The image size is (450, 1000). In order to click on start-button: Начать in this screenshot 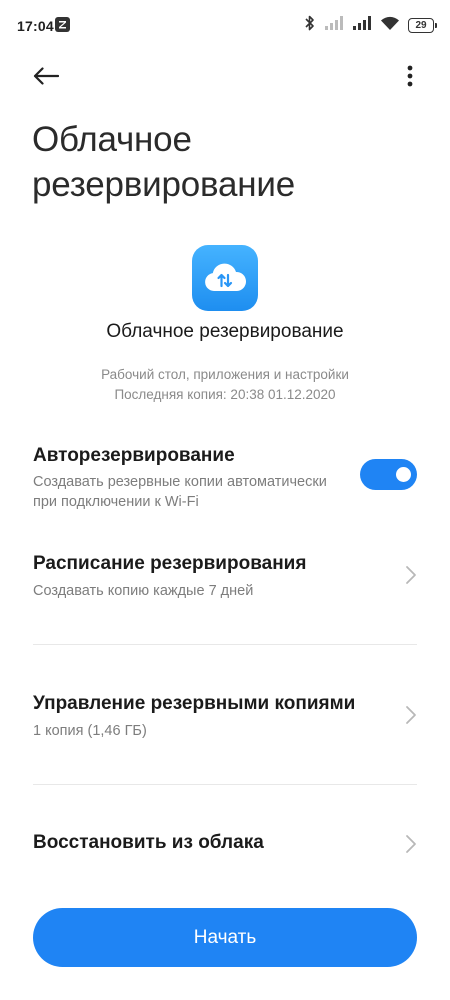, I will do `click(225, 937)`.